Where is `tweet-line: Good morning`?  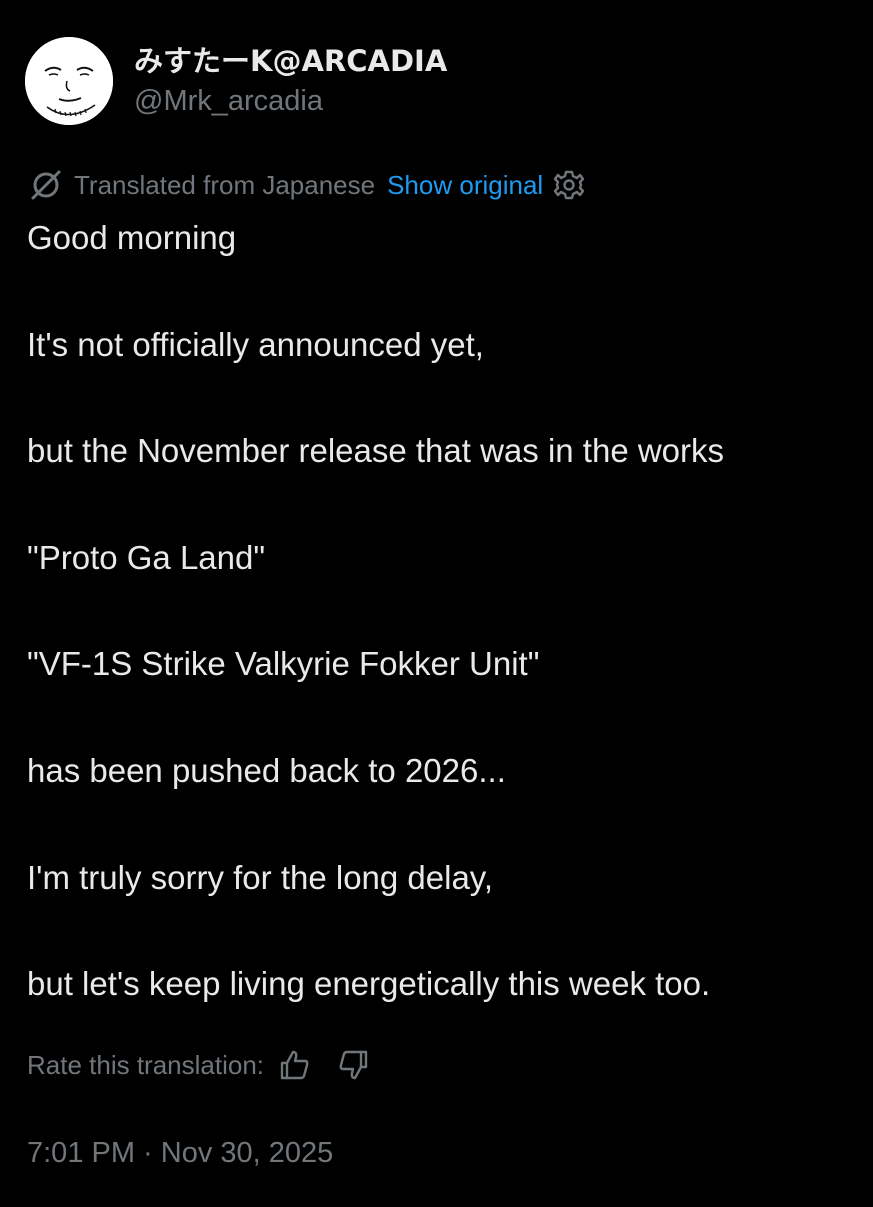 tweet-line: Good morning is located at coordinates (132, 237).